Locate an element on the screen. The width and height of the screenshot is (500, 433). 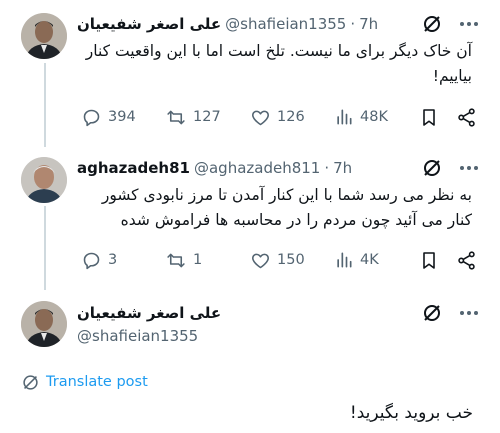
like-button: 126 is located at coordinates (277, 117).